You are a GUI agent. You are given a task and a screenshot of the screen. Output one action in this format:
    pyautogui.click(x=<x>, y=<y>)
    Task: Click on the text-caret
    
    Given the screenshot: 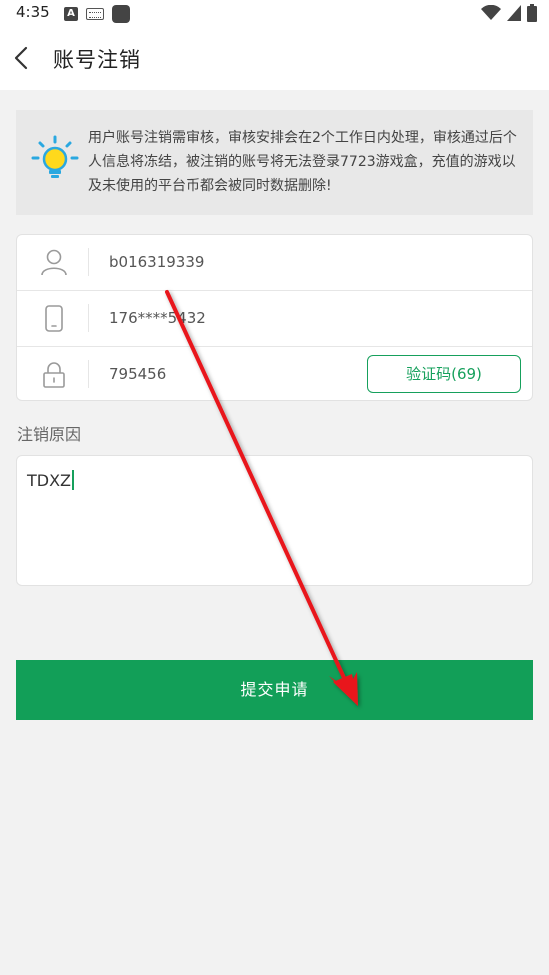 What is the action you would take?
    pyautogui.click(x=73, y=480)
    